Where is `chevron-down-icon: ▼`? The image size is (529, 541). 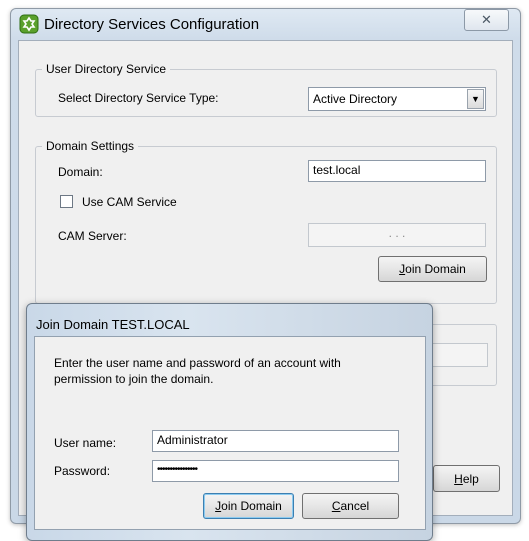 chevron-down-icon: ▼ is located at coordinates (475, 99).